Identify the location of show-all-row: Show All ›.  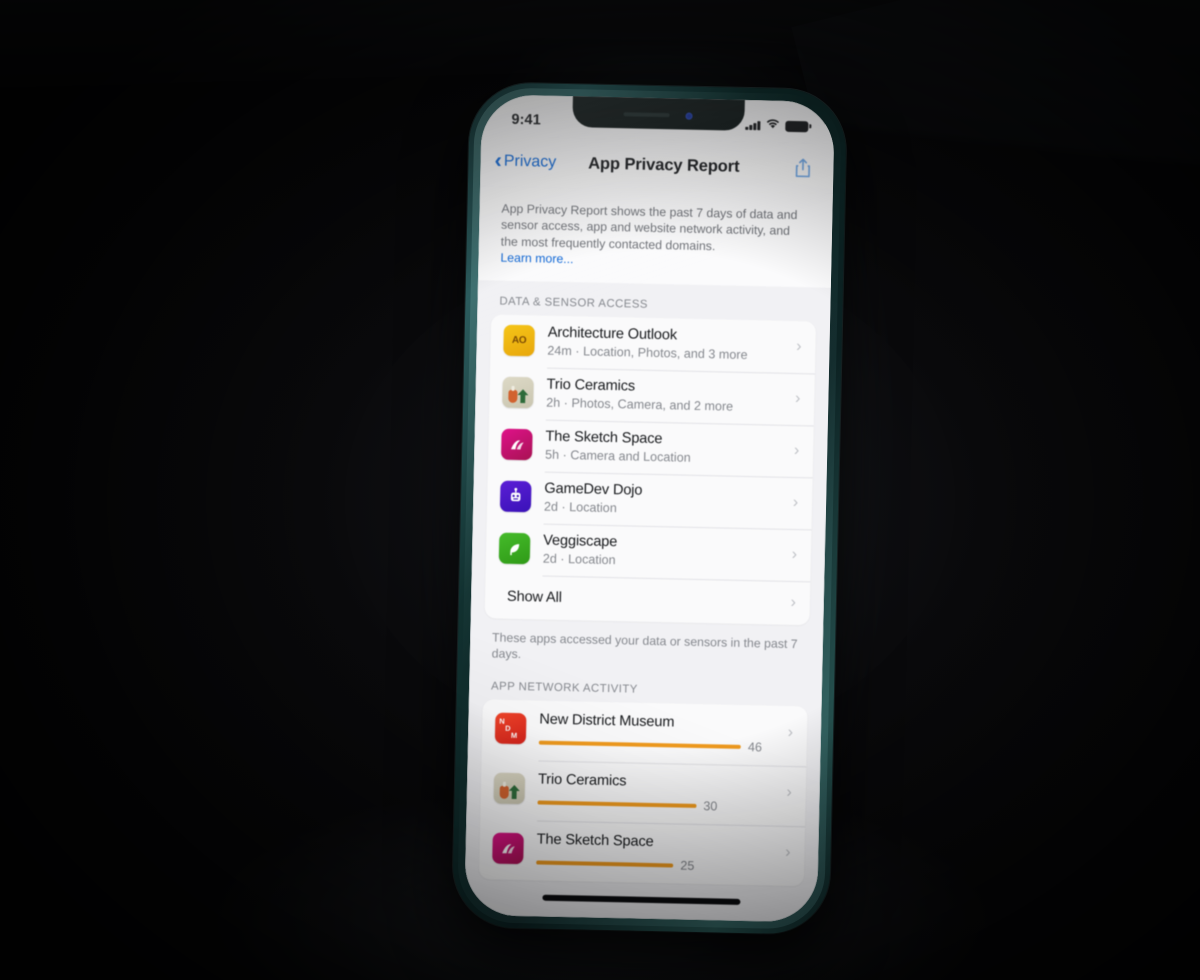
(648, 599).